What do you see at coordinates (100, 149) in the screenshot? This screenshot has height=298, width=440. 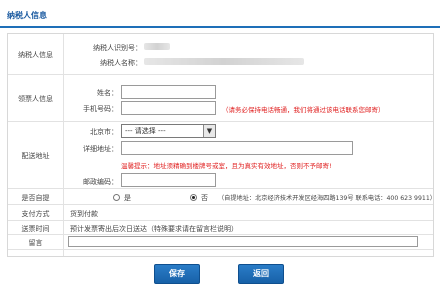 I see `detail-address-label: 详细地址：` at bounding box center [100, 149].